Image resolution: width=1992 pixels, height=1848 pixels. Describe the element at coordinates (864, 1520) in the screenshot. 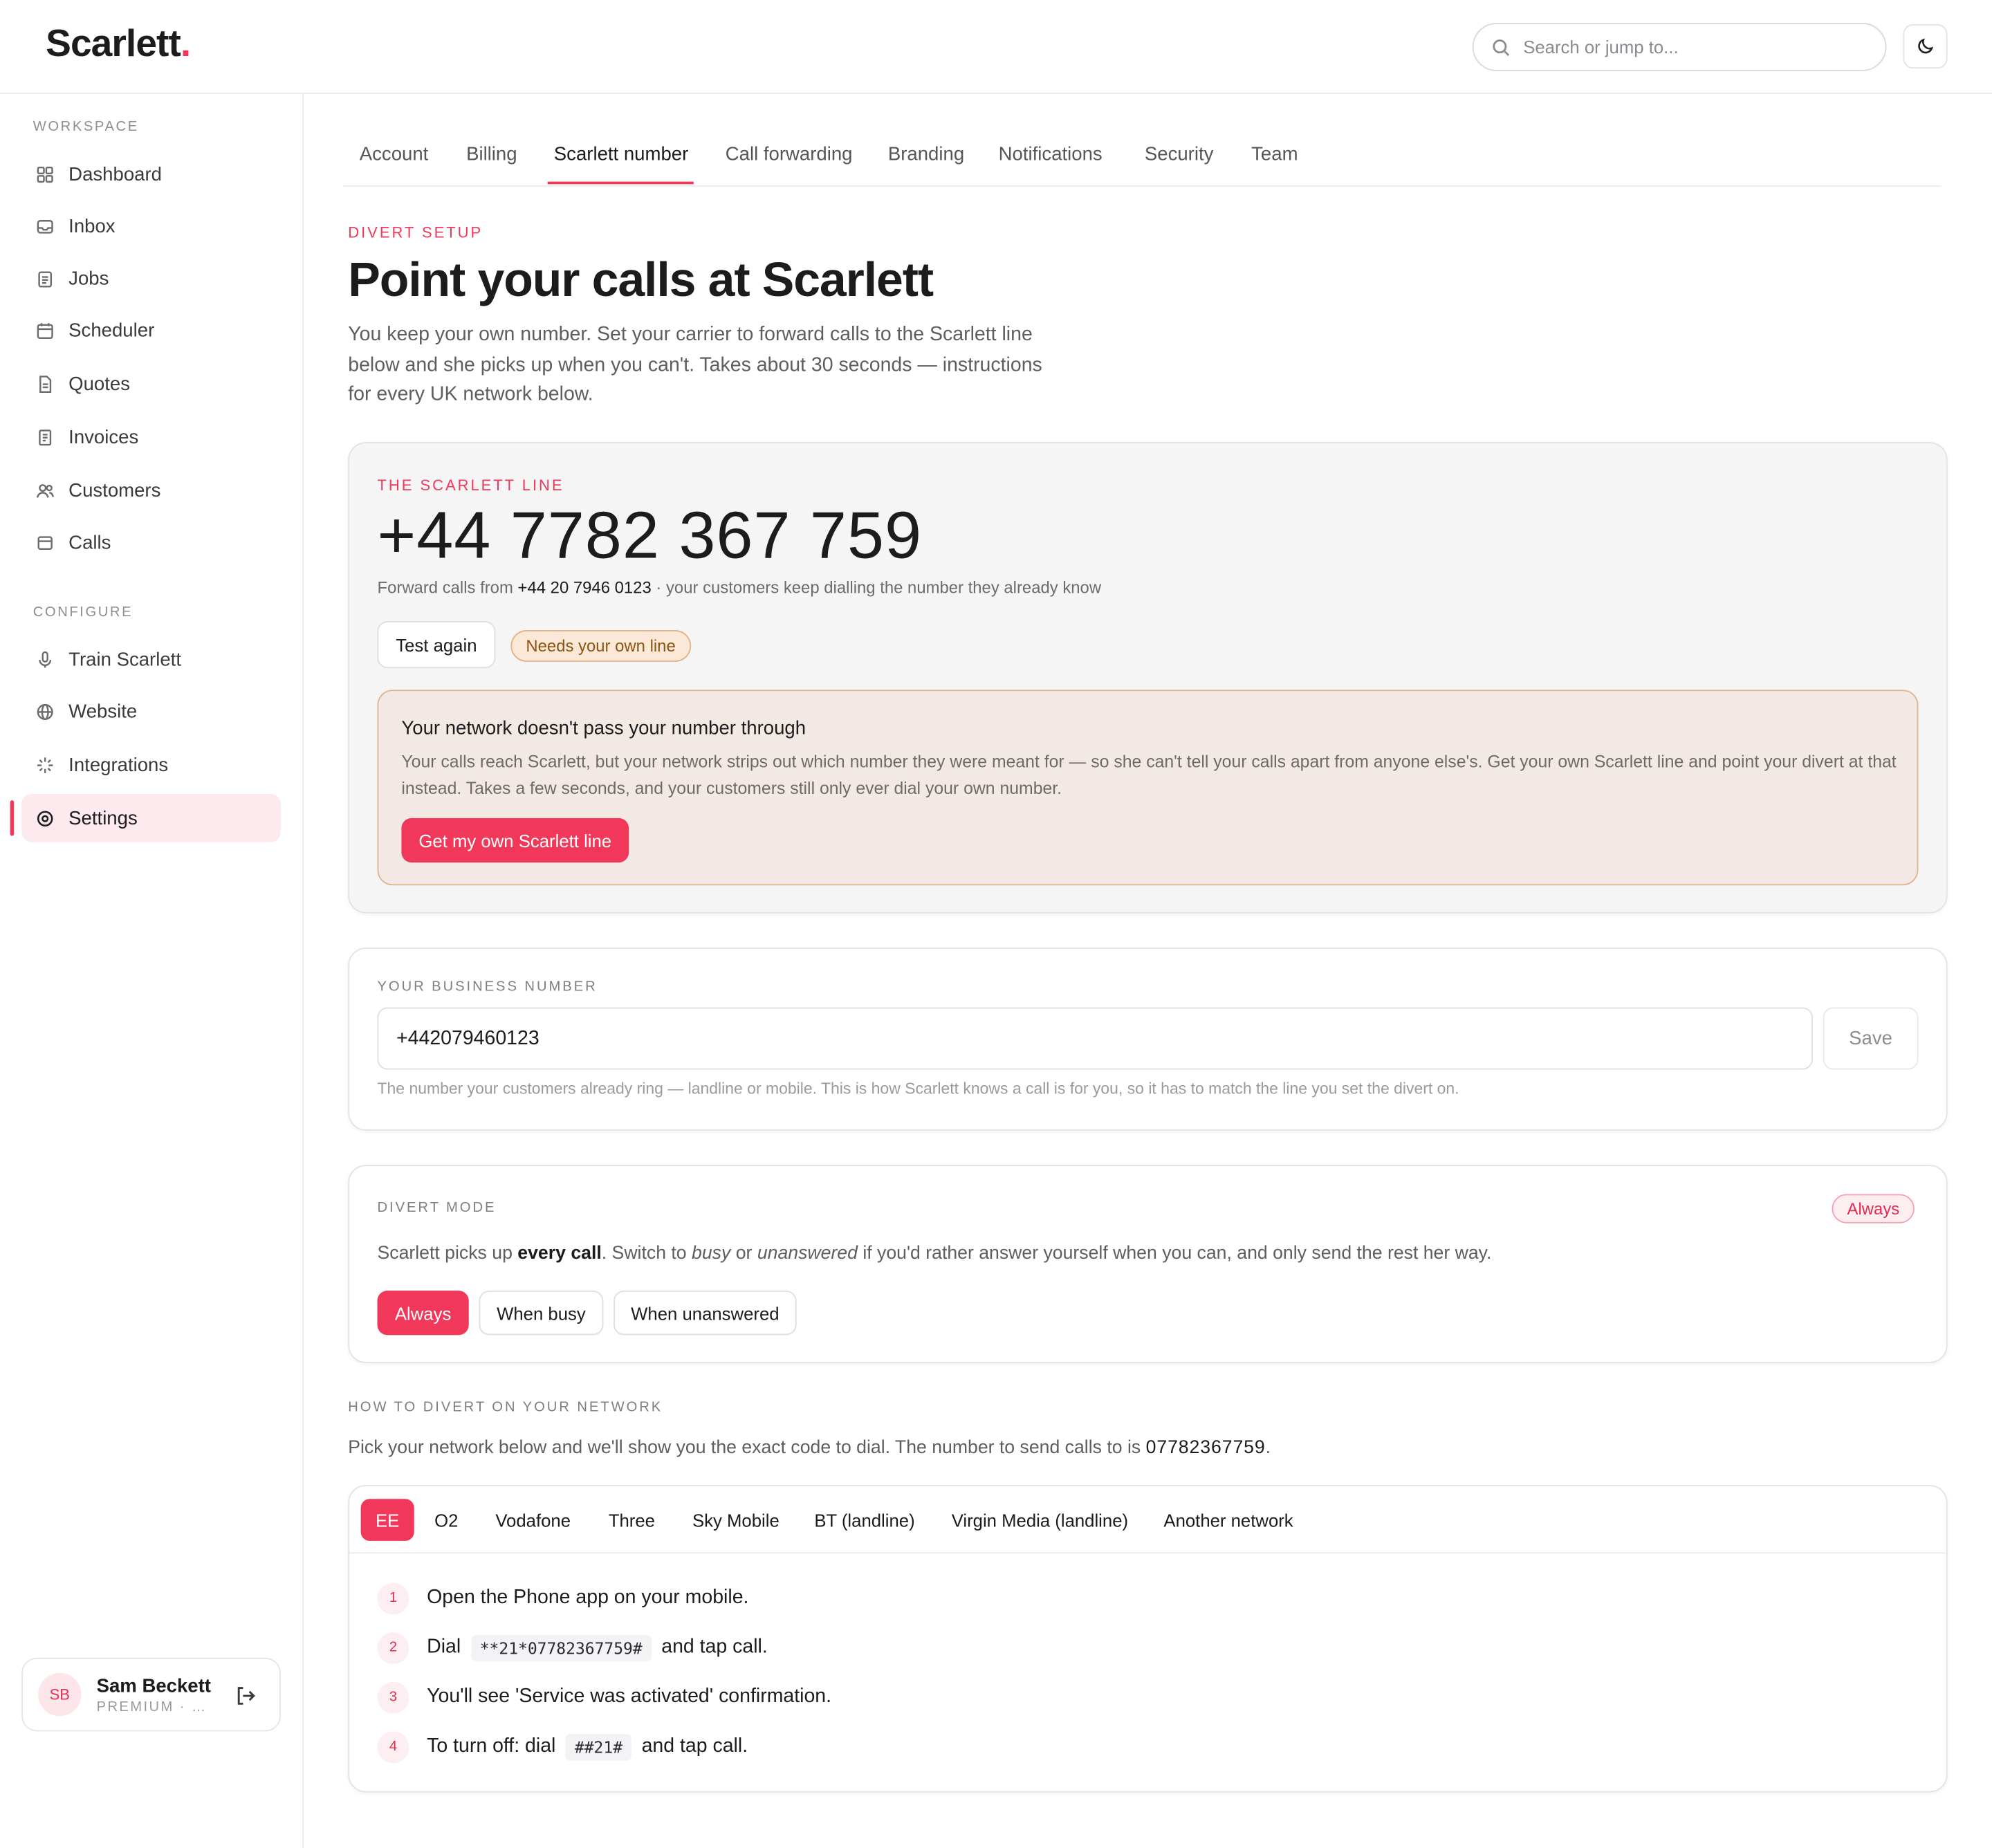

I see `network-tab-bt: BT (landline)` at that location.